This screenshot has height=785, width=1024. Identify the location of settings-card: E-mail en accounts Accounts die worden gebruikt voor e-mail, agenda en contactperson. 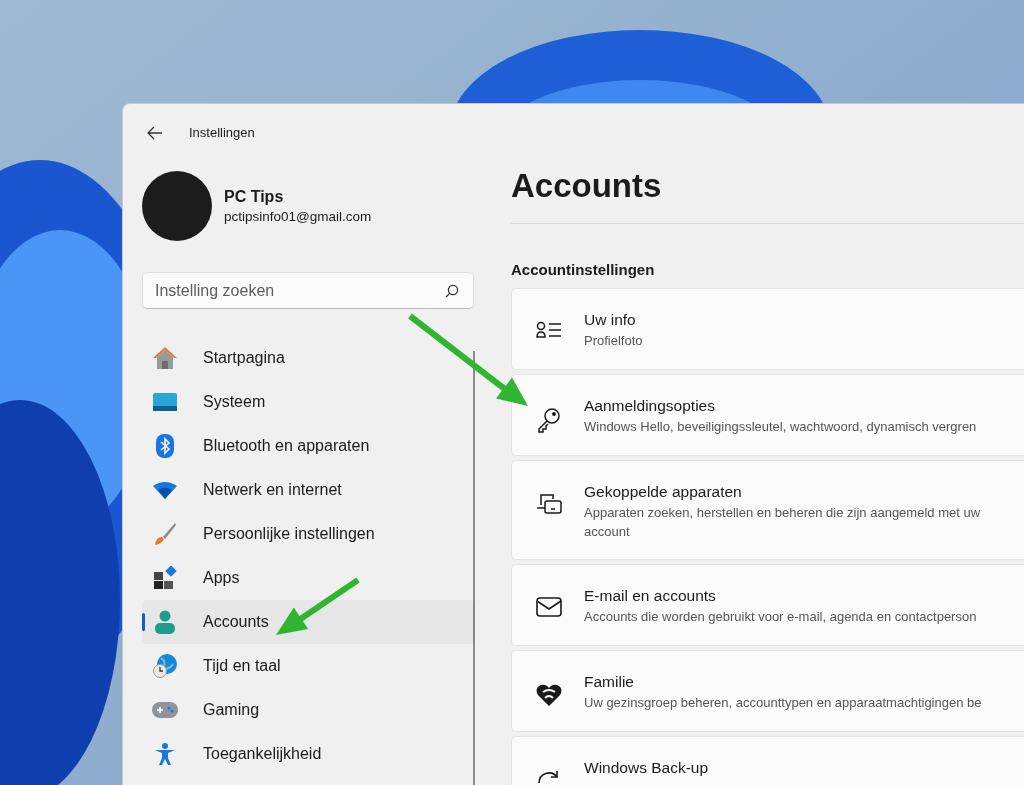
(767, 605).